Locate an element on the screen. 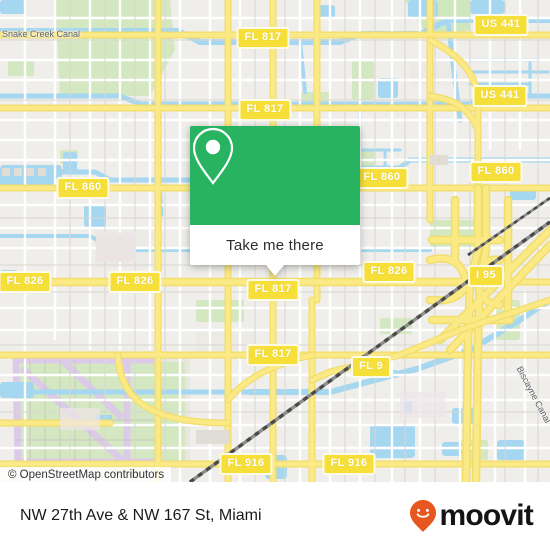  moovit-logo: moovit is located at coordinates (471, 516).